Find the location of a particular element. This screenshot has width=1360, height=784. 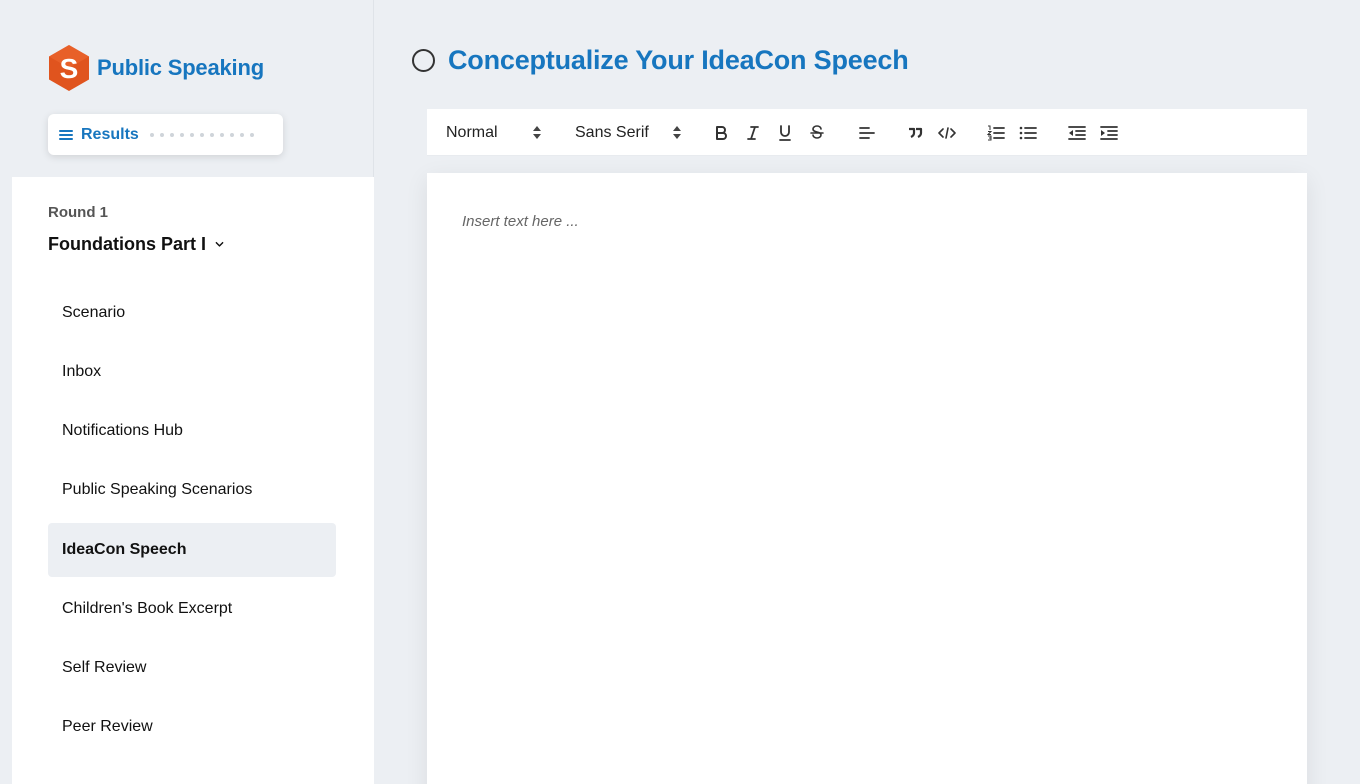

ordered-list-button is located at coordinates (996, 133).